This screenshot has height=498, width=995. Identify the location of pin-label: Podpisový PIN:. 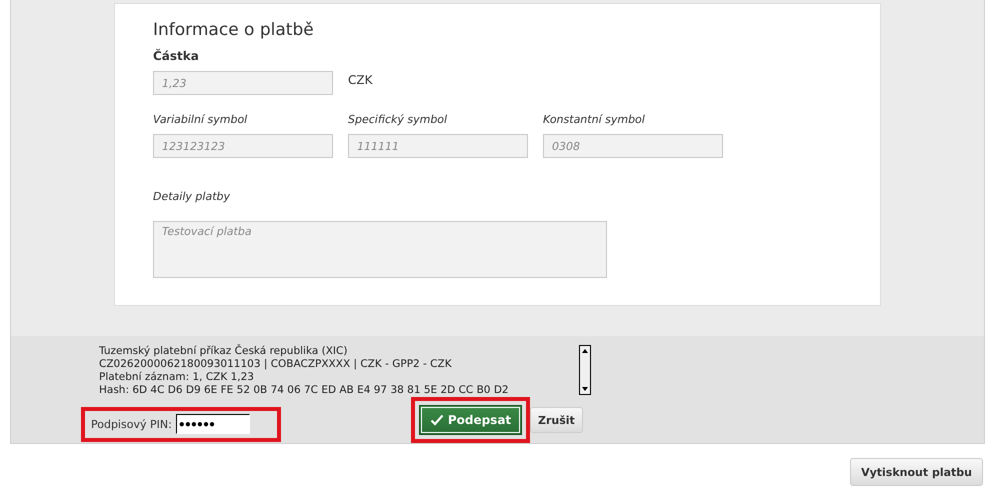
(131, 424).